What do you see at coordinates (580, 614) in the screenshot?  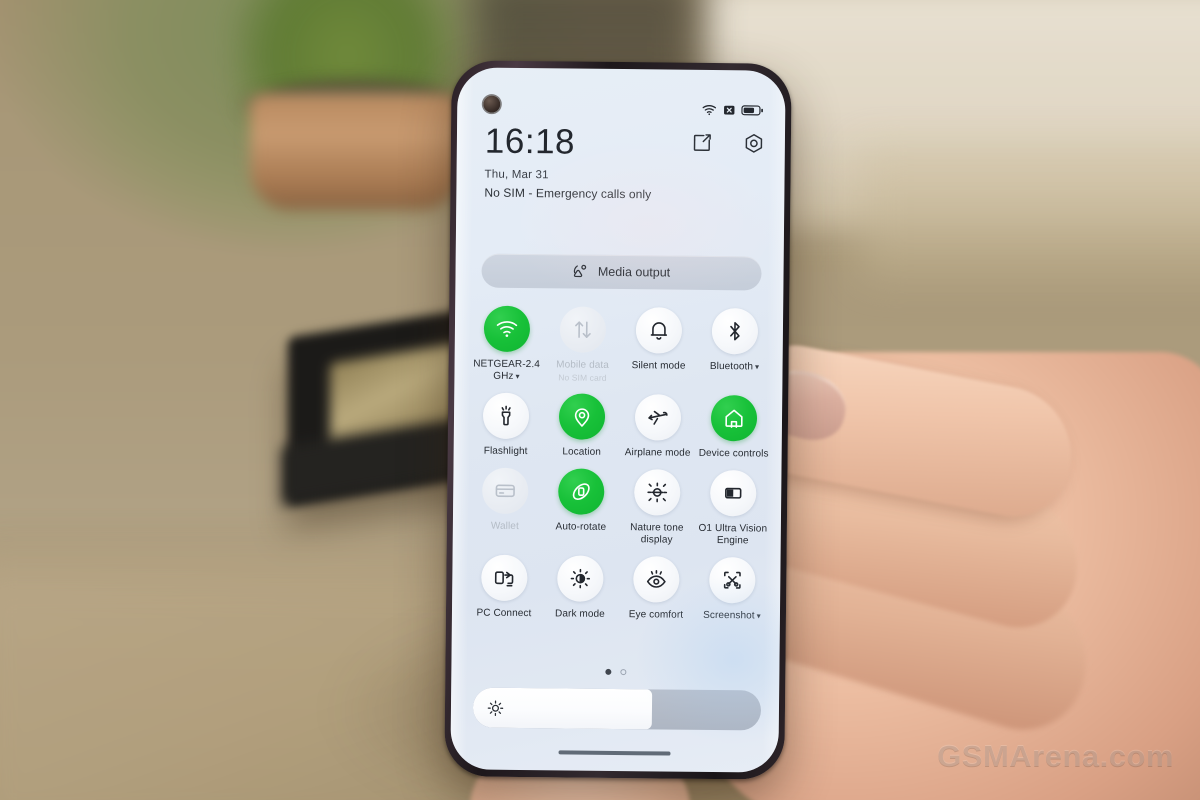 I see `quick-tile-label: Dark mode` at bounding box center [580, 614].